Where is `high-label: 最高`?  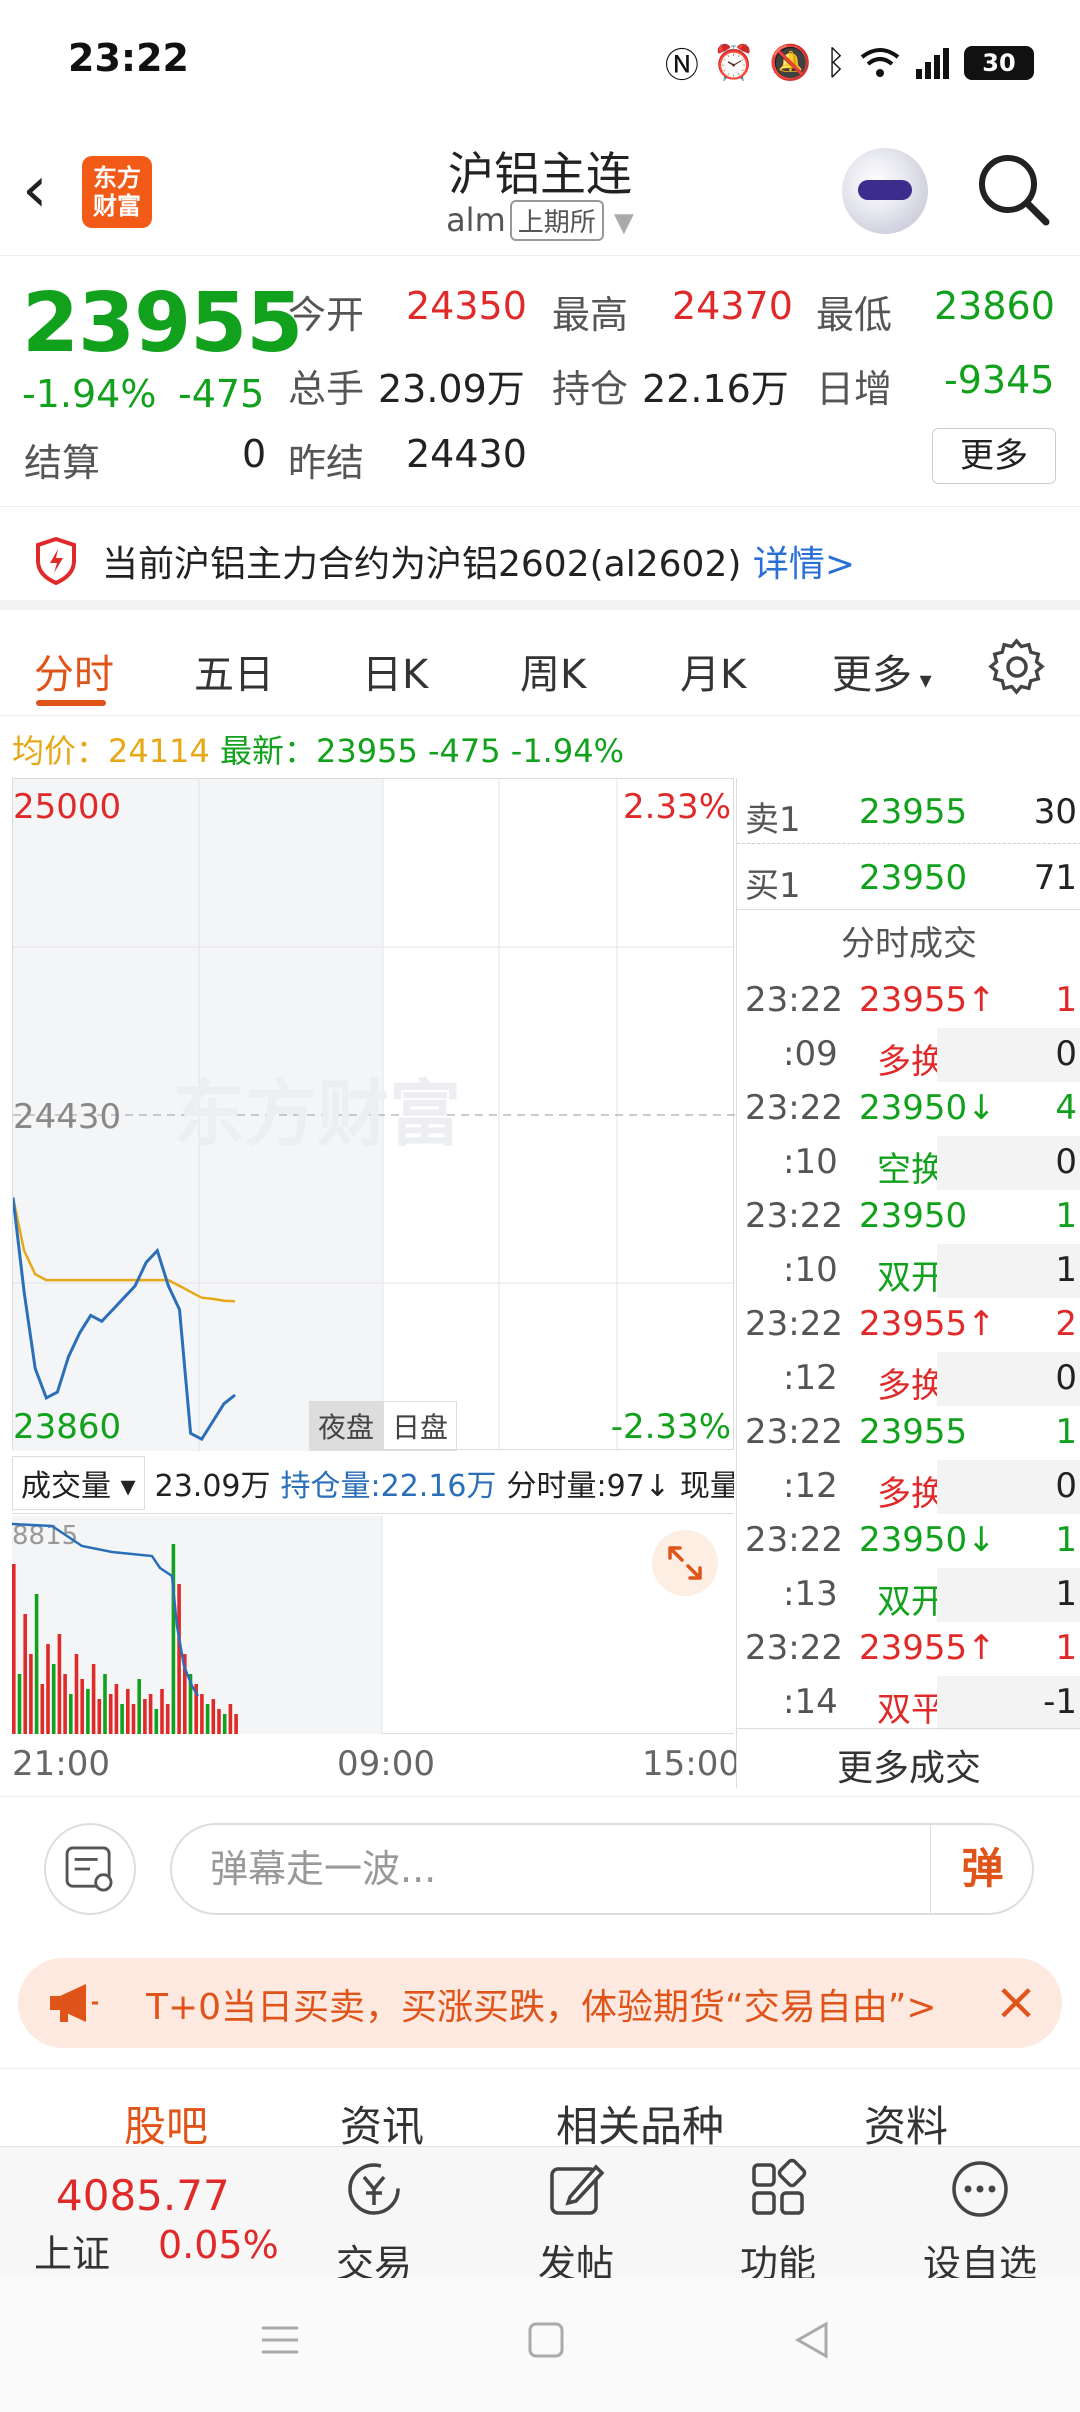
high-label: 最高 is located at coordinates (590, 315).